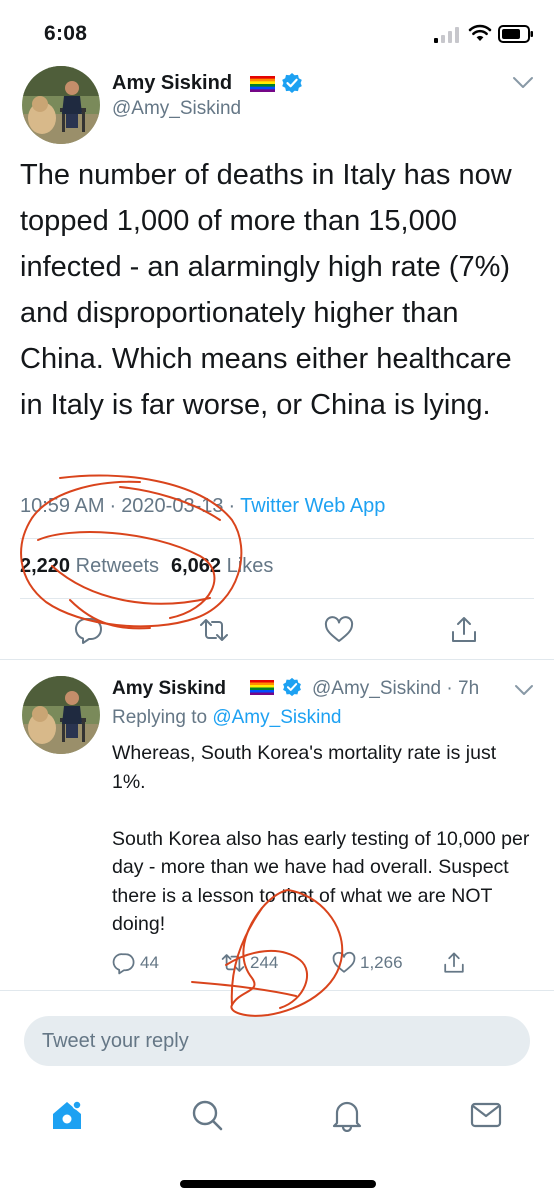  Describe the element at coordinates (160, 717) in the screenshot. I see `replying-to-label: Replying to` at that location.